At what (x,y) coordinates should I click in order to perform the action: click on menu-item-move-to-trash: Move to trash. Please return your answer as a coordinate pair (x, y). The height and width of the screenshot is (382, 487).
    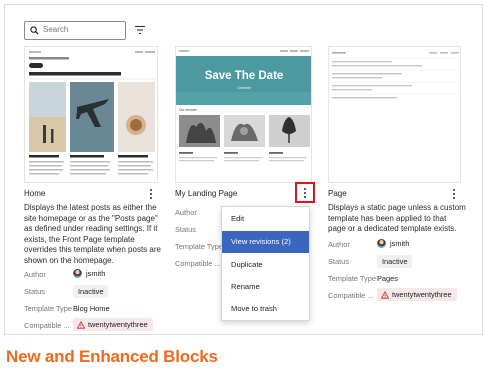
    Looking at the image, I should click on (265, 309).